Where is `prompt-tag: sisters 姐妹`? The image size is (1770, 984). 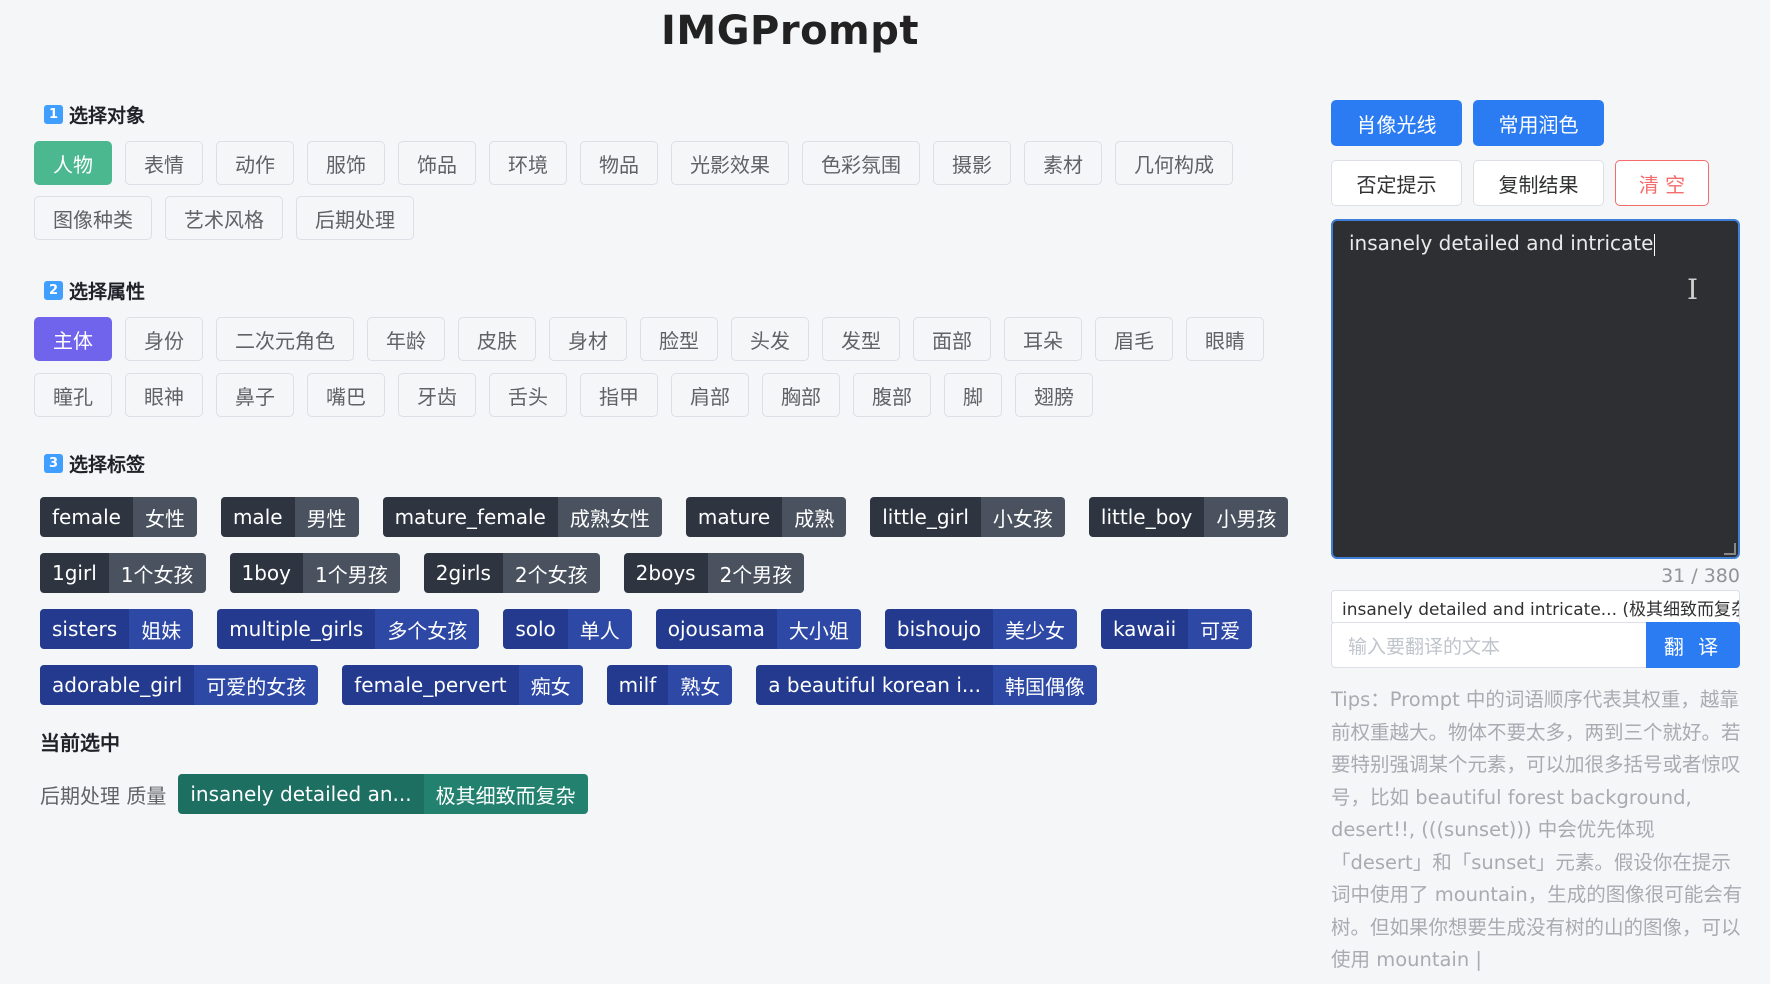 prompt-tag: sisters 姐妹 is located at coordinates (117, 629).